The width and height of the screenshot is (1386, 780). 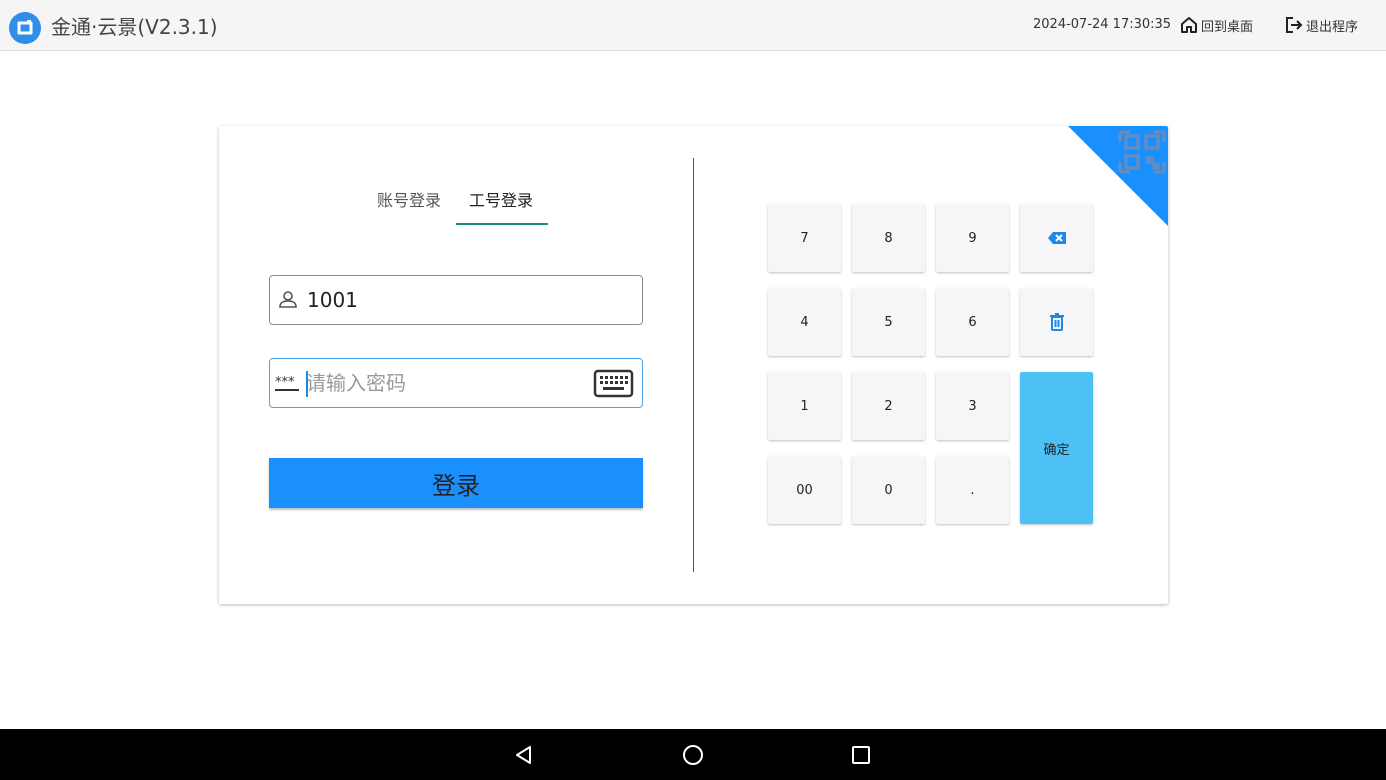 I want to click on app-logo-icon, so click(x=25, y=28).